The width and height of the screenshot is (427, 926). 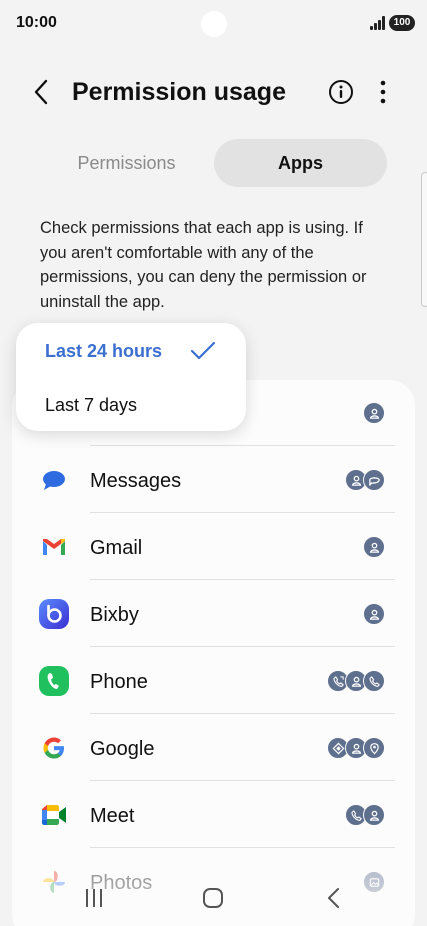 I want to click on tab-permissions: Permissions, so click(x=126, y=163).